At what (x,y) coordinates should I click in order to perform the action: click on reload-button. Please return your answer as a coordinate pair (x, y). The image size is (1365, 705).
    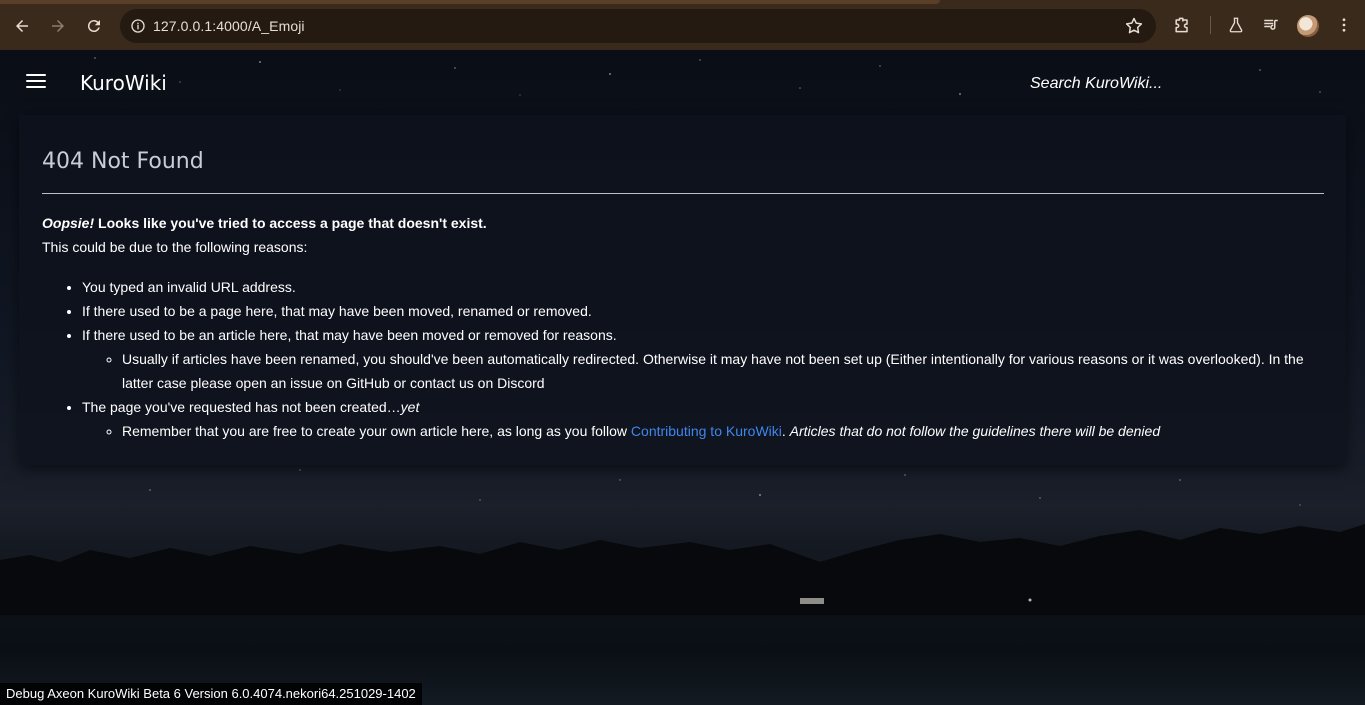
    Looking at the image, I should click on (94, 26).